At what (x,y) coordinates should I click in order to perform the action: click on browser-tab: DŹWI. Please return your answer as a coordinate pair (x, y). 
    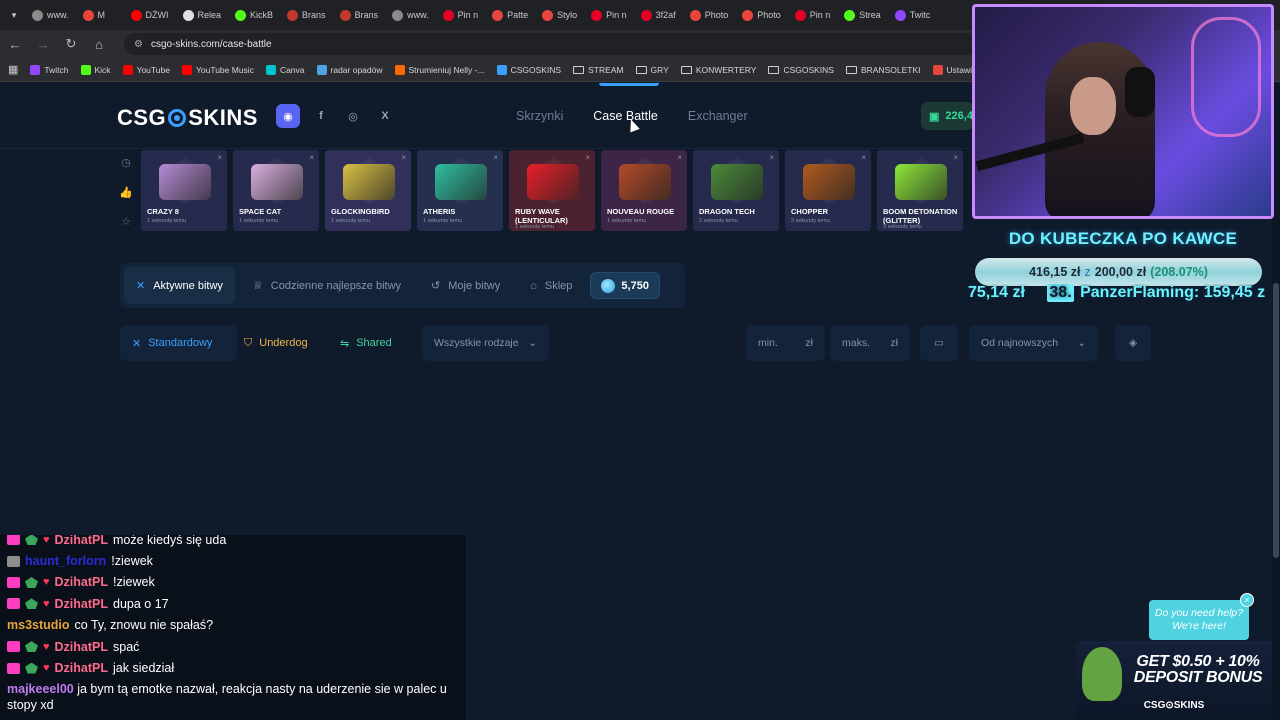
    Looking at the image, I should click on (150, 15).